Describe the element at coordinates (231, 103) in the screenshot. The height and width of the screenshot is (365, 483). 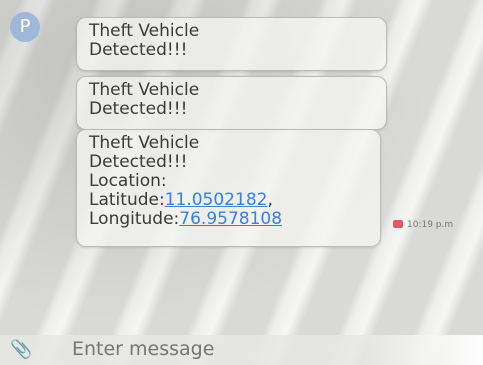
I see `message-bubble-2: Theft Vehicle Detected!!!` at that location.